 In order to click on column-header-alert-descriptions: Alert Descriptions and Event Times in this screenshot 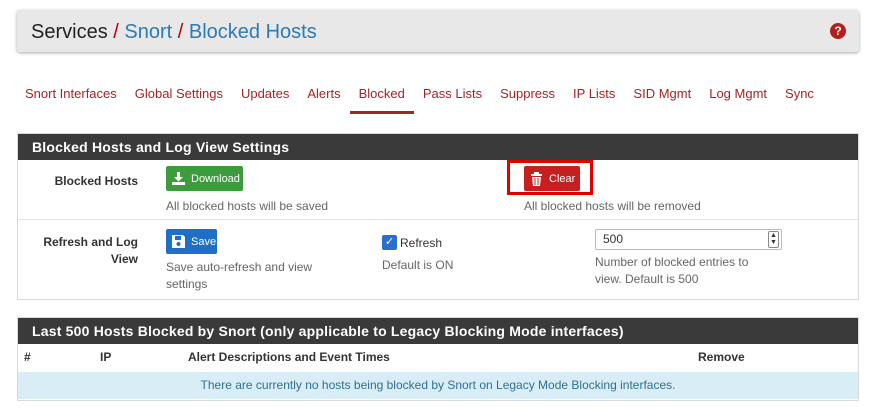, I will do `click(289, 357)`.